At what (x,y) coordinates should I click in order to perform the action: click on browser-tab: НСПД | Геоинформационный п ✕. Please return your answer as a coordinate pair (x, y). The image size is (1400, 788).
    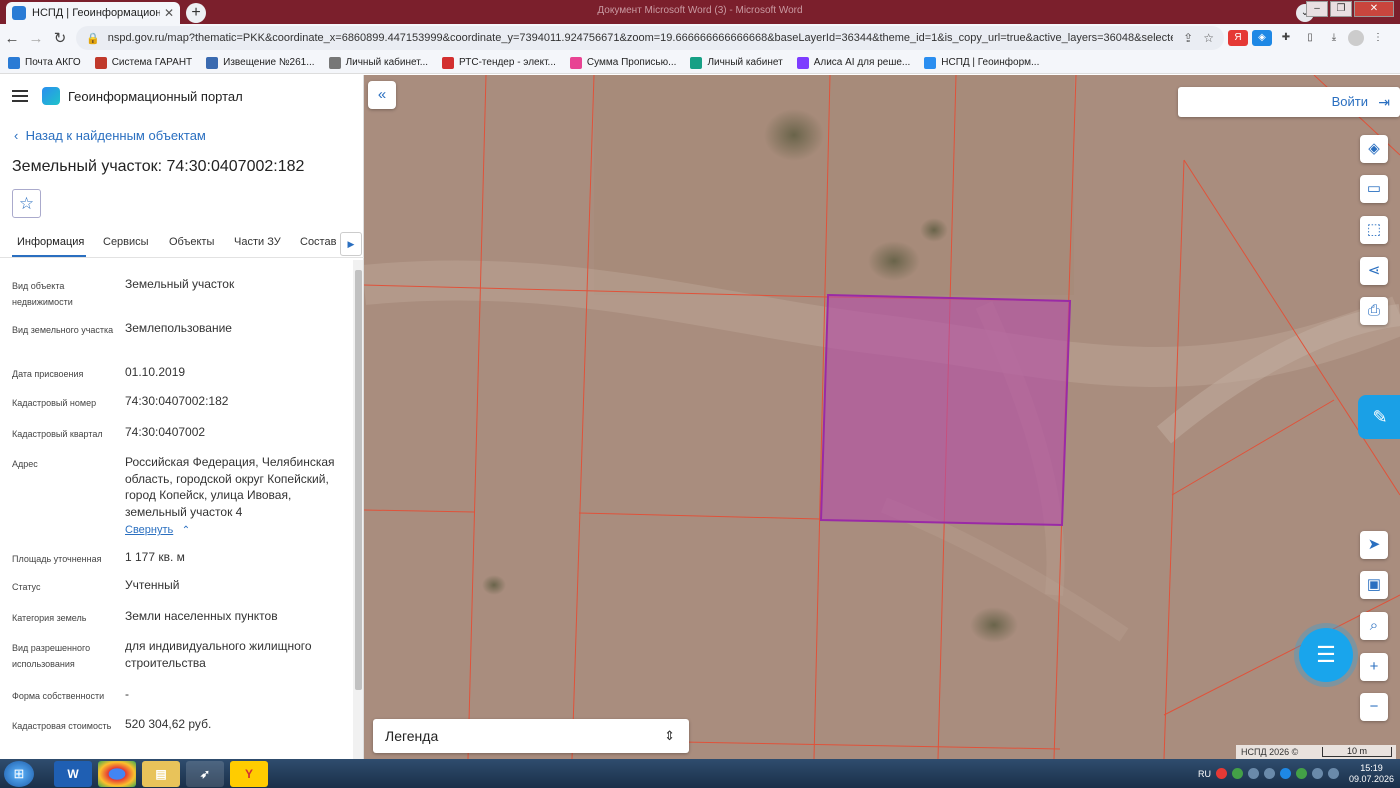
    Looking at the image, I should click on (93, 13).